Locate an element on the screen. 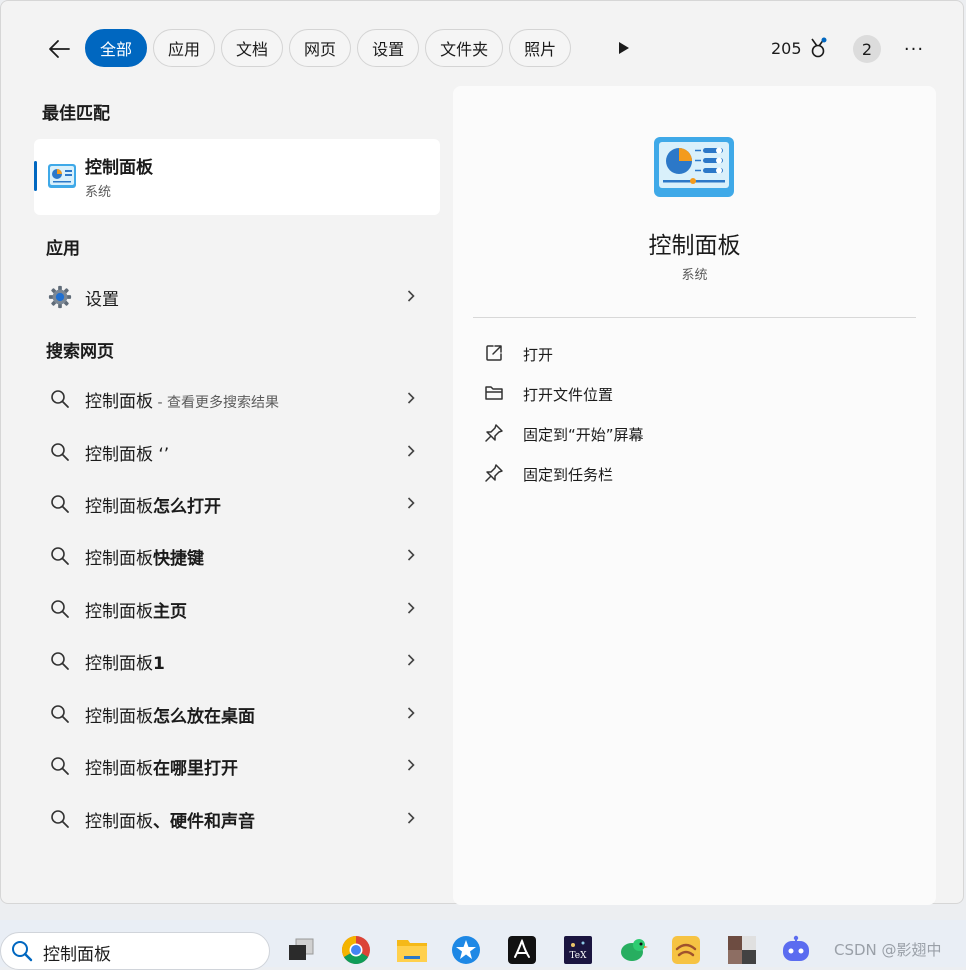  file-explorer-icon is located at coordinates (412, 950).